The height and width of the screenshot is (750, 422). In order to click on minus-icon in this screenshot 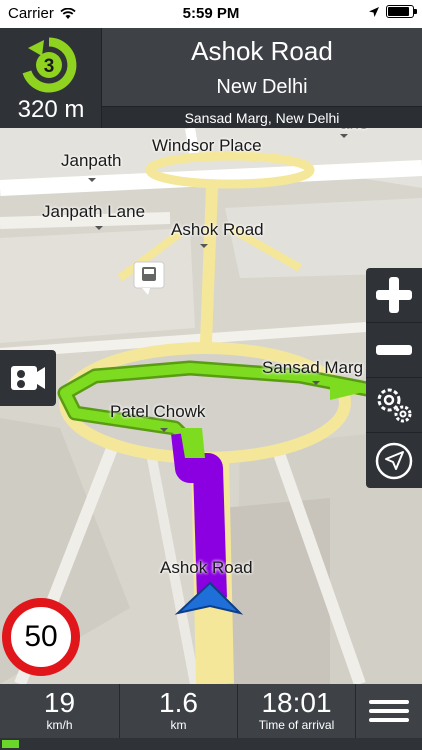, I will do `click(394, 350)`.